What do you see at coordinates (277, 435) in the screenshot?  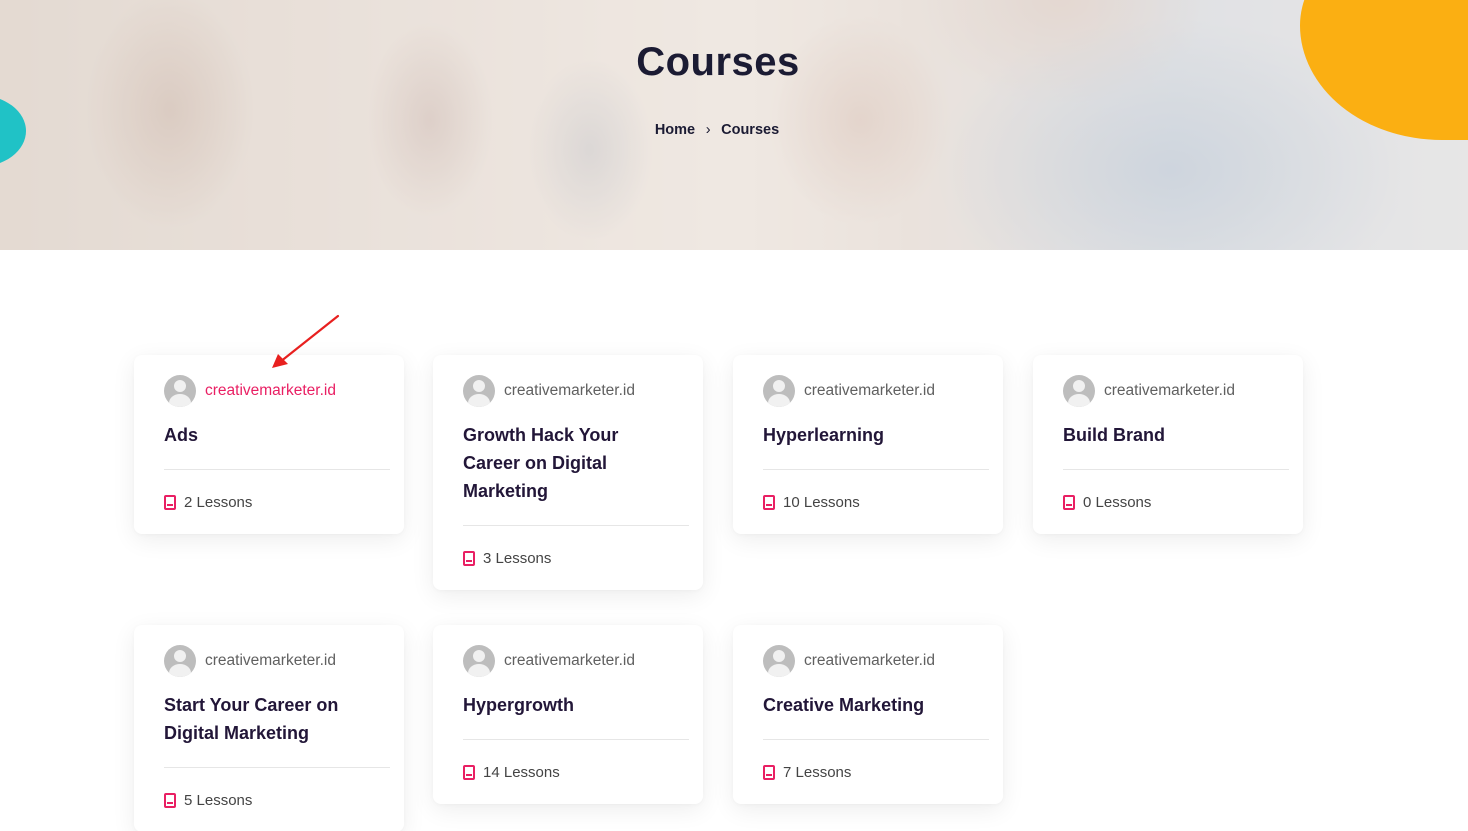 I see `course-title: Ads` at bounding box center [277, 435].